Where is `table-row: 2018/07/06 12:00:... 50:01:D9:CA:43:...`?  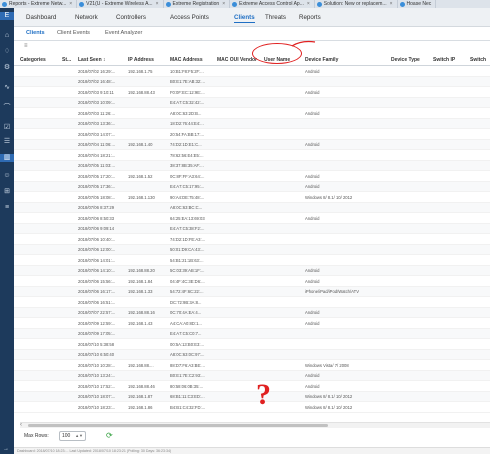
table-row: 2018/07/06 12:00:... 50:01:D9:CA:43:... is located at coordinates (252, 249).